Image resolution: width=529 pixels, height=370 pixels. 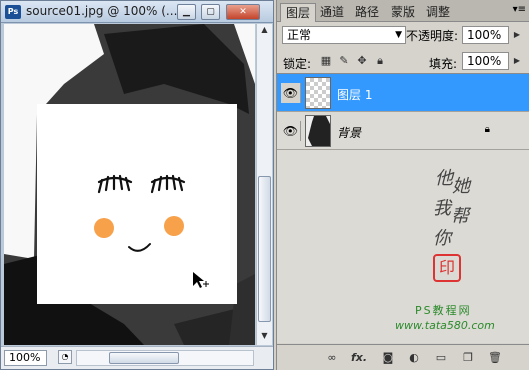 I want to click on lock-icon: 🔒︎, so click(x=487, y=129).